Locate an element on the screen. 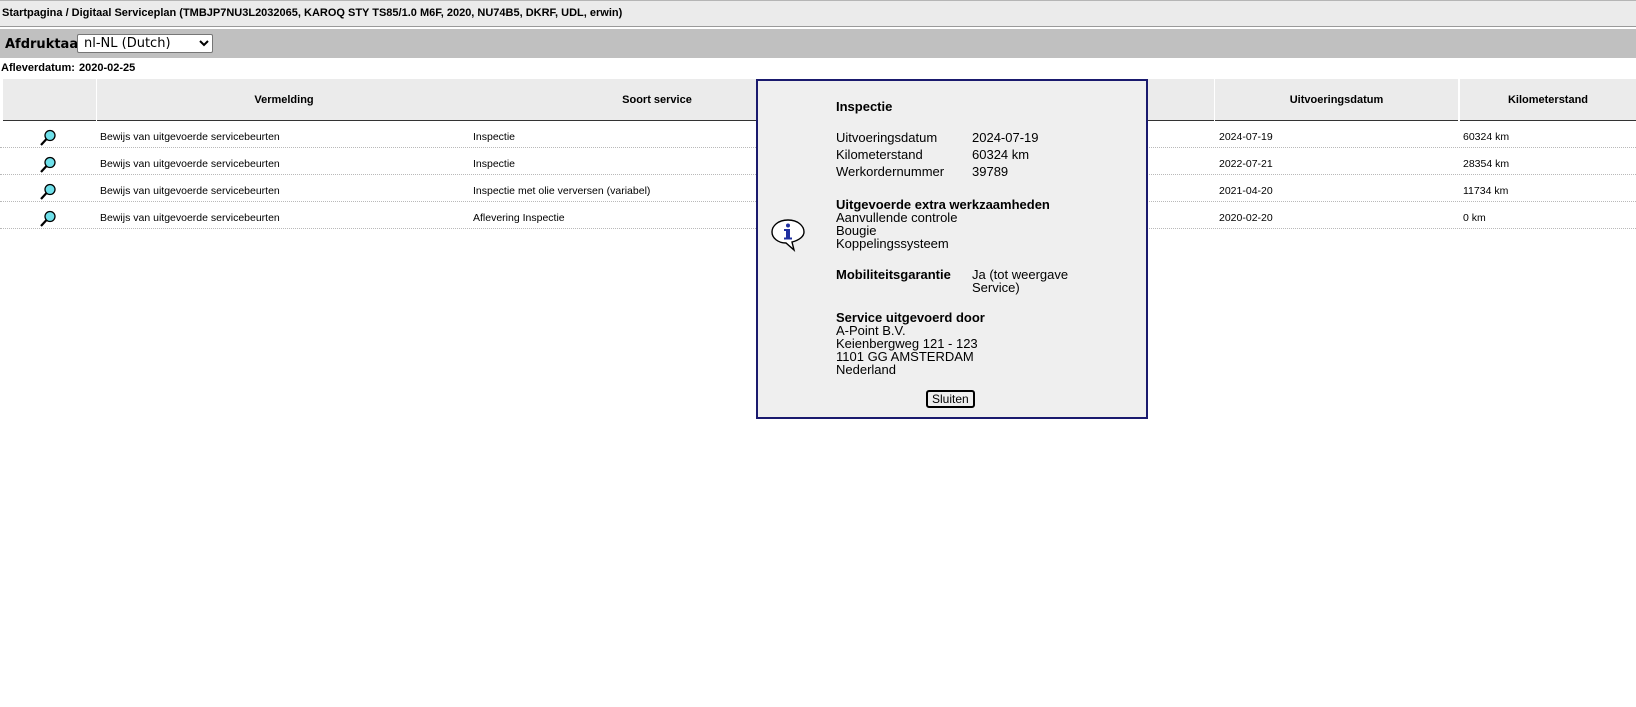 The width and height of the screenshot is (1636, 707). cell-soort-service: Inspectie met olie verversen (variabel) is located at coordinates (562, 191).